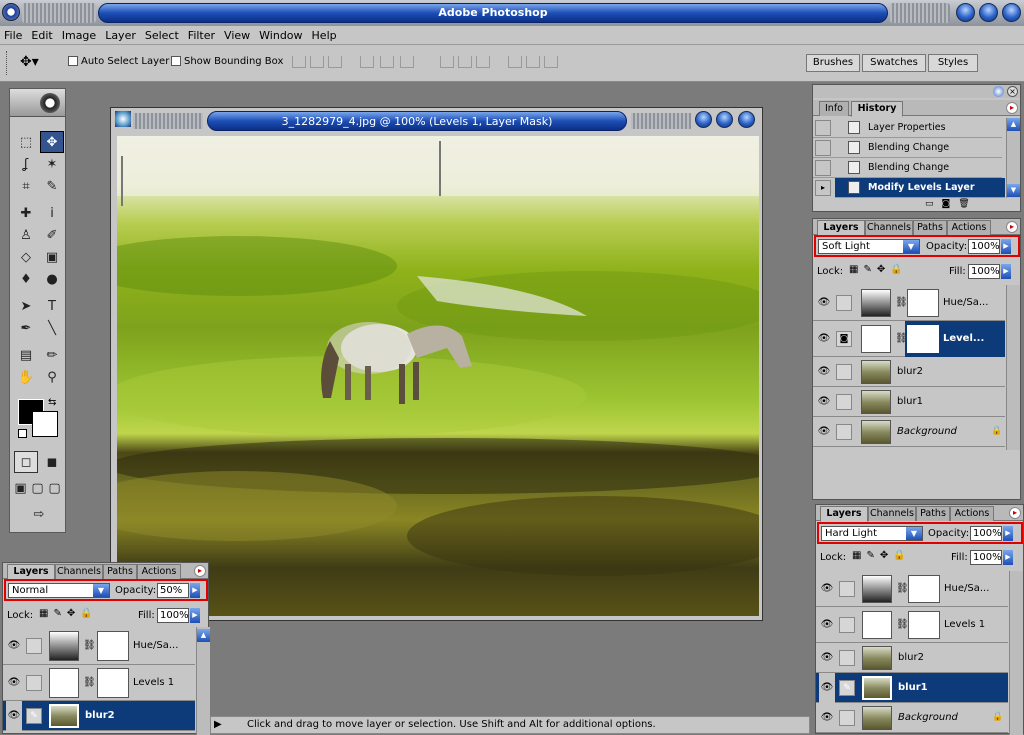  Describe the element at coordinates (847, 688) in the screenshot. I see `brush-icon: ✎` at that location.